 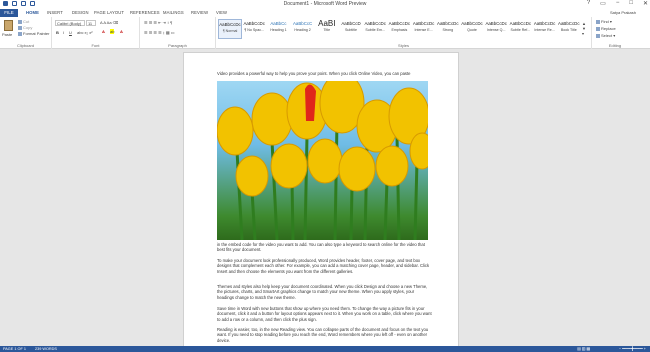 I want to click on format-painter-button: Format Painter, so click(x=33, y=33).